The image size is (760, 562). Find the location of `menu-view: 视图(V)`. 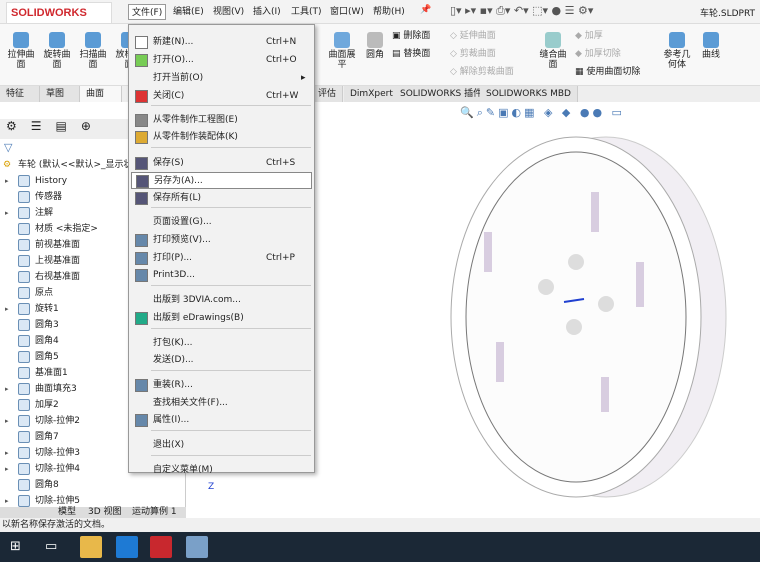

menu-view: 视图(V) is located at coordinates (228, 12).